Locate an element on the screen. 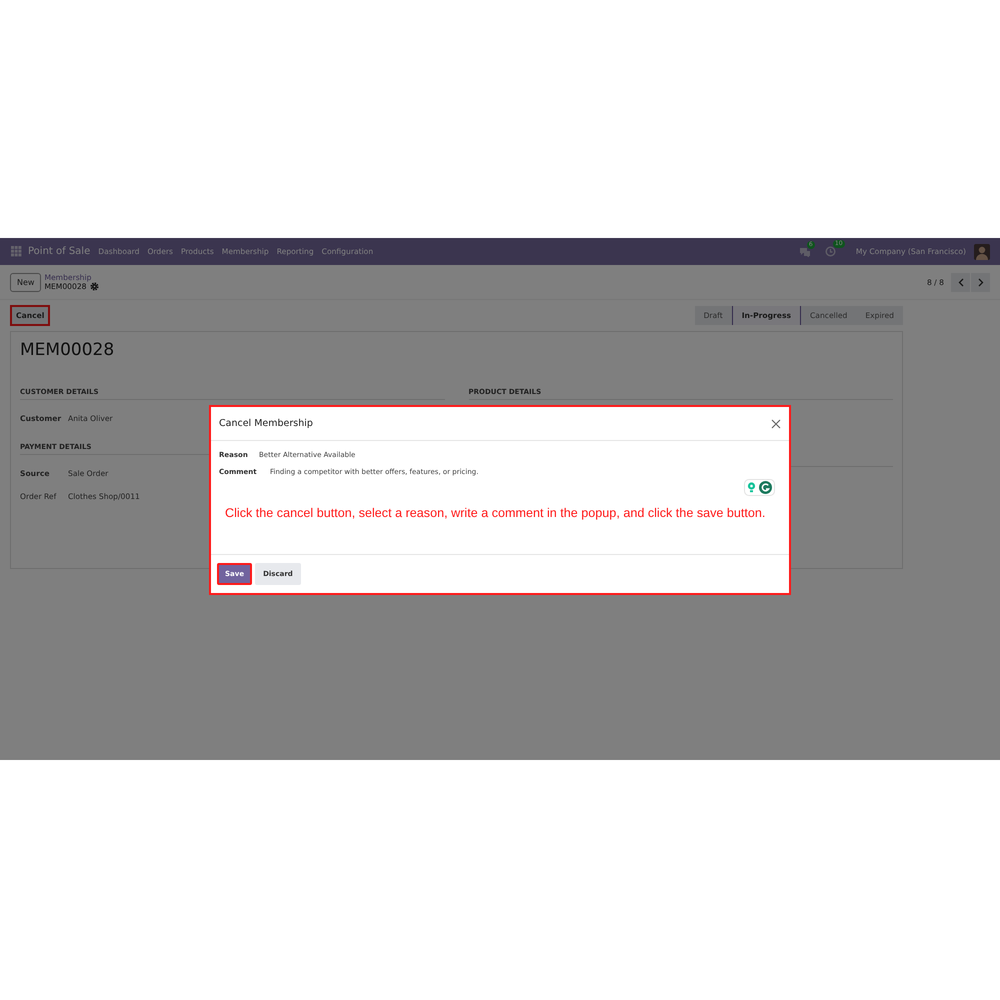 This screenshot has width=1000, height=1000. chevron-left-icon is located at coordinates (961, 282).